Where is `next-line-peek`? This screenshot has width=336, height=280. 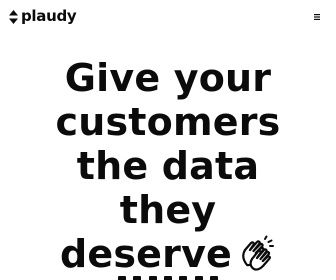
next-line-peek is located at coordinates (168, 278).